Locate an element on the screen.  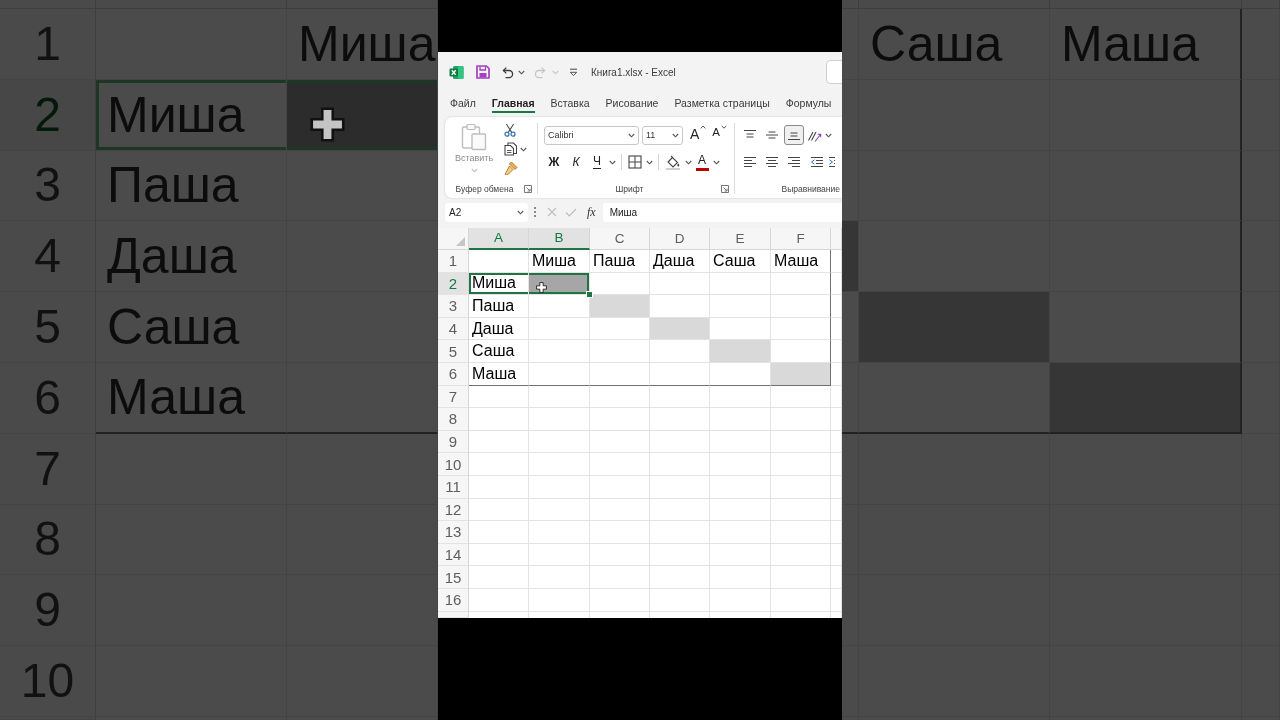
row-header: 4 is located at coordinates (453, 329).